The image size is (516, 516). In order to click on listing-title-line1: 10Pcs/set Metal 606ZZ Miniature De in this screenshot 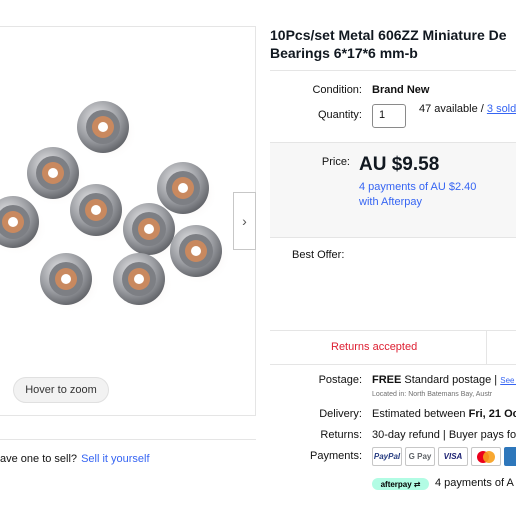, I will do `click(388, 35)`.